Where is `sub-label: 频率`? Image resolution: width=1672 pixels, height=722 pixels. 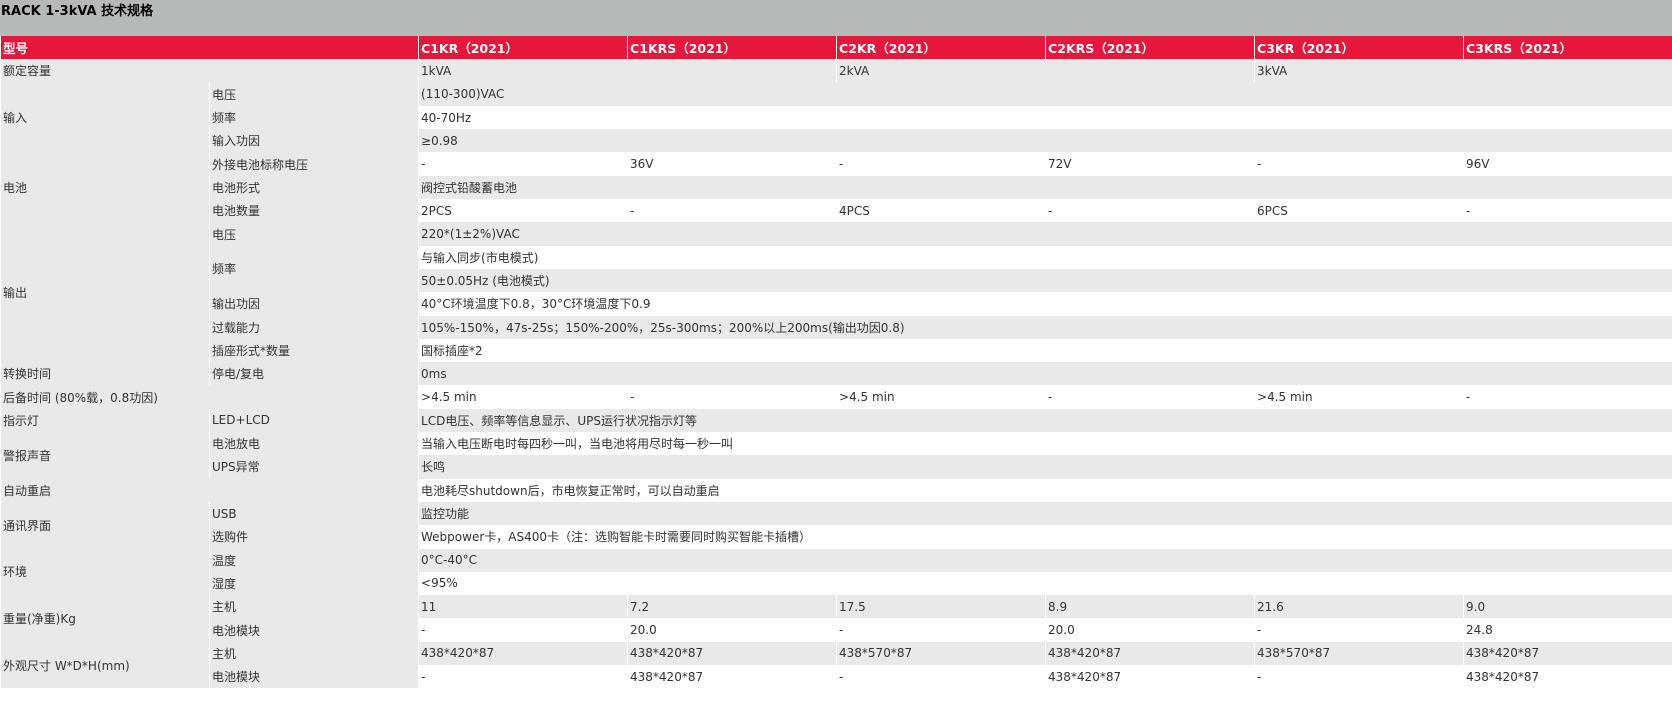 sub-label: 频率 is located at coordinates (313, 117).